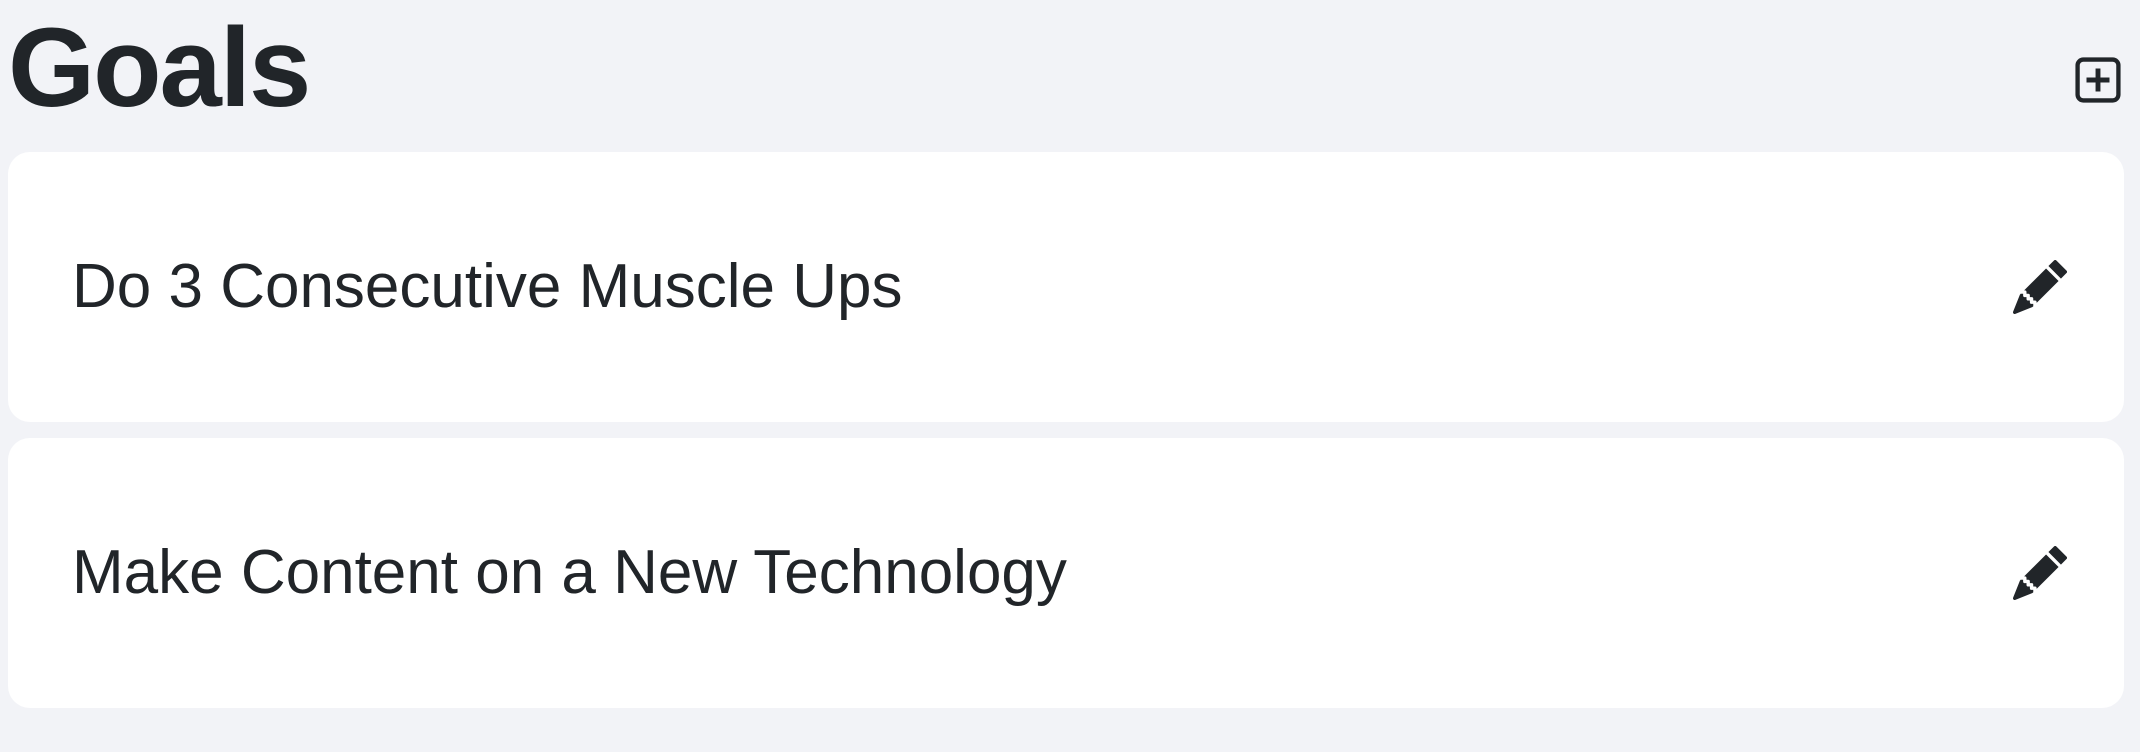  What do you see at coordinates (569, 572) in the screenshot?
I see `goal-title: Make Content on a New Technology` at bounding box center [569, 572].